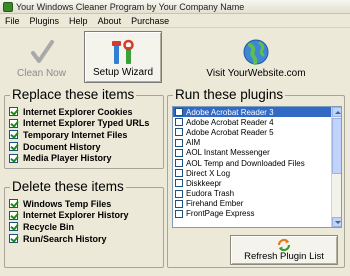 The width and height of the screenshot is (350, 276). I want to click on replace-item-label: Internet Explorer Typed URLs, so click(86, 123).